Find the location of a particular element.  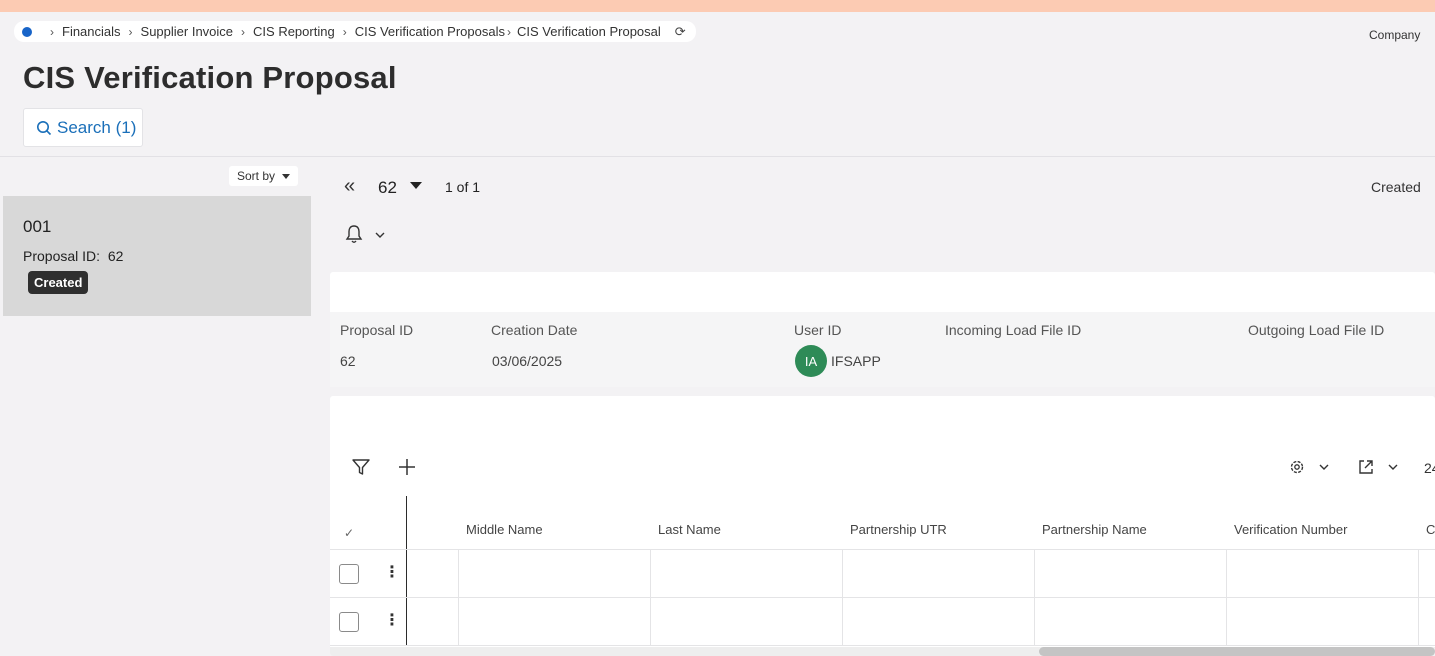

page-title: CIS Verification Proposal is located at coordinates (210, 77).